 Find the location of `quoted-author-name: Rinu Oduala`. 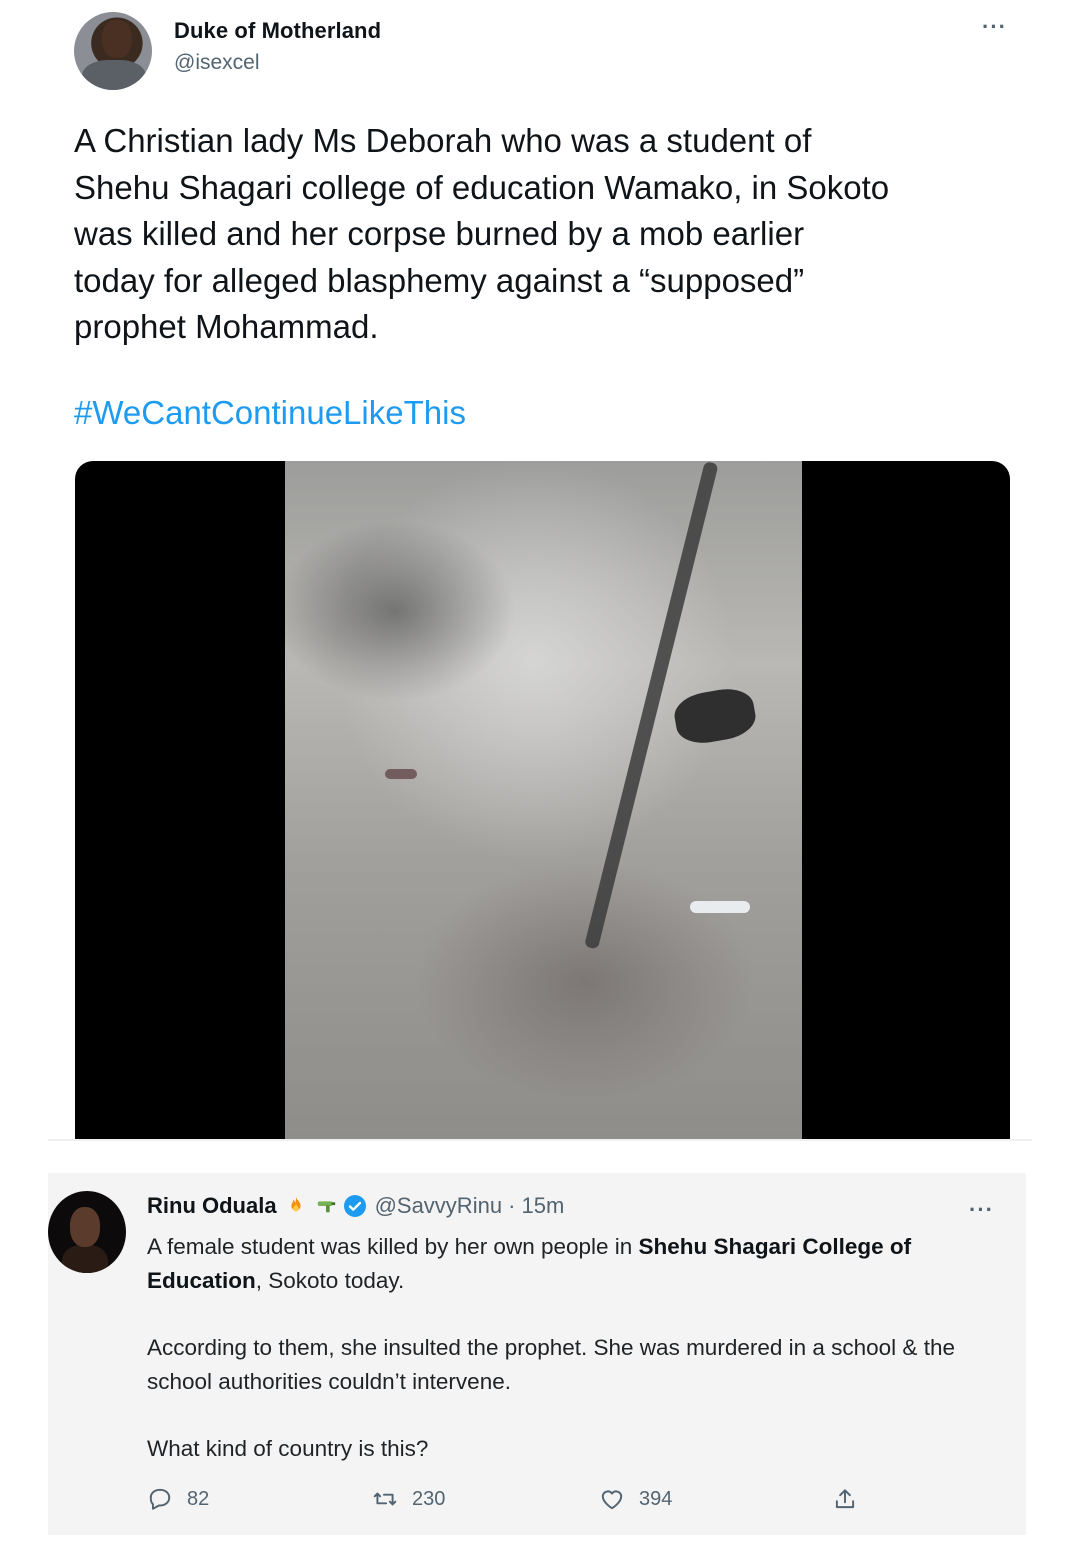

quoted-author-name: Rinu Oduala is located at coordinates (212, 1206).